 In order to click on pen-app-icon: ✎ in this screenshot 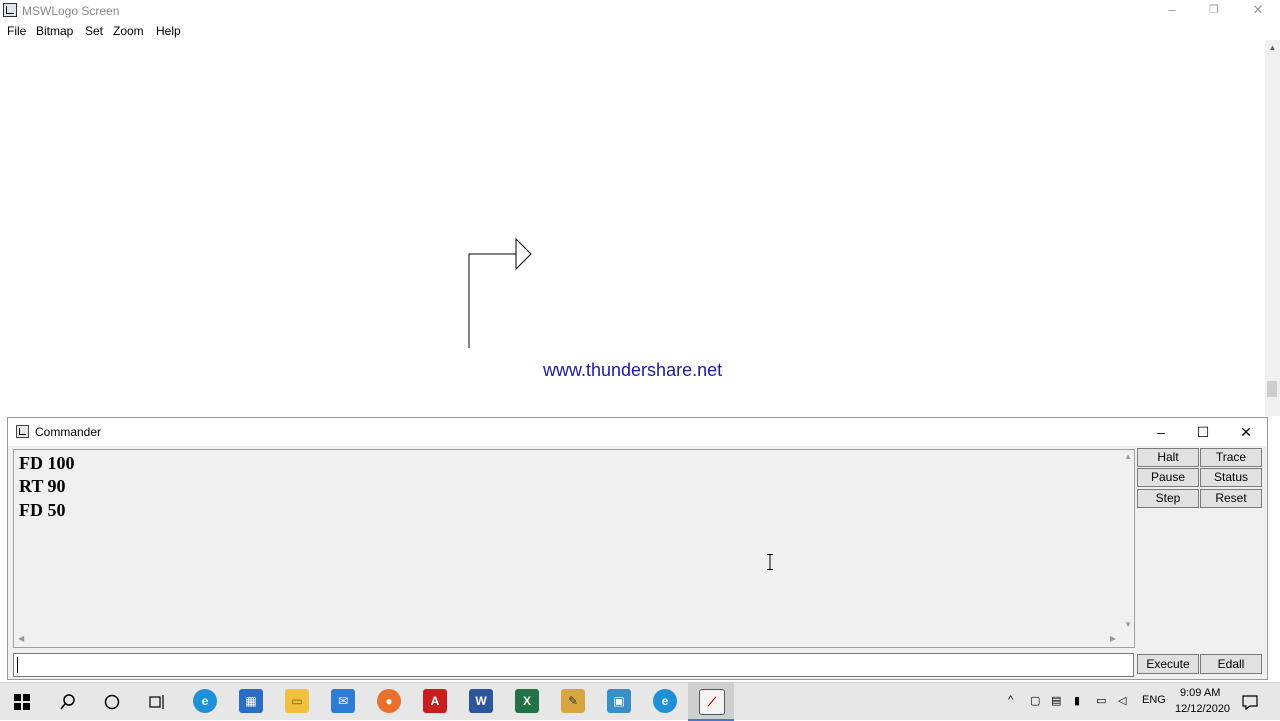, I will do `click(573, 701)`.